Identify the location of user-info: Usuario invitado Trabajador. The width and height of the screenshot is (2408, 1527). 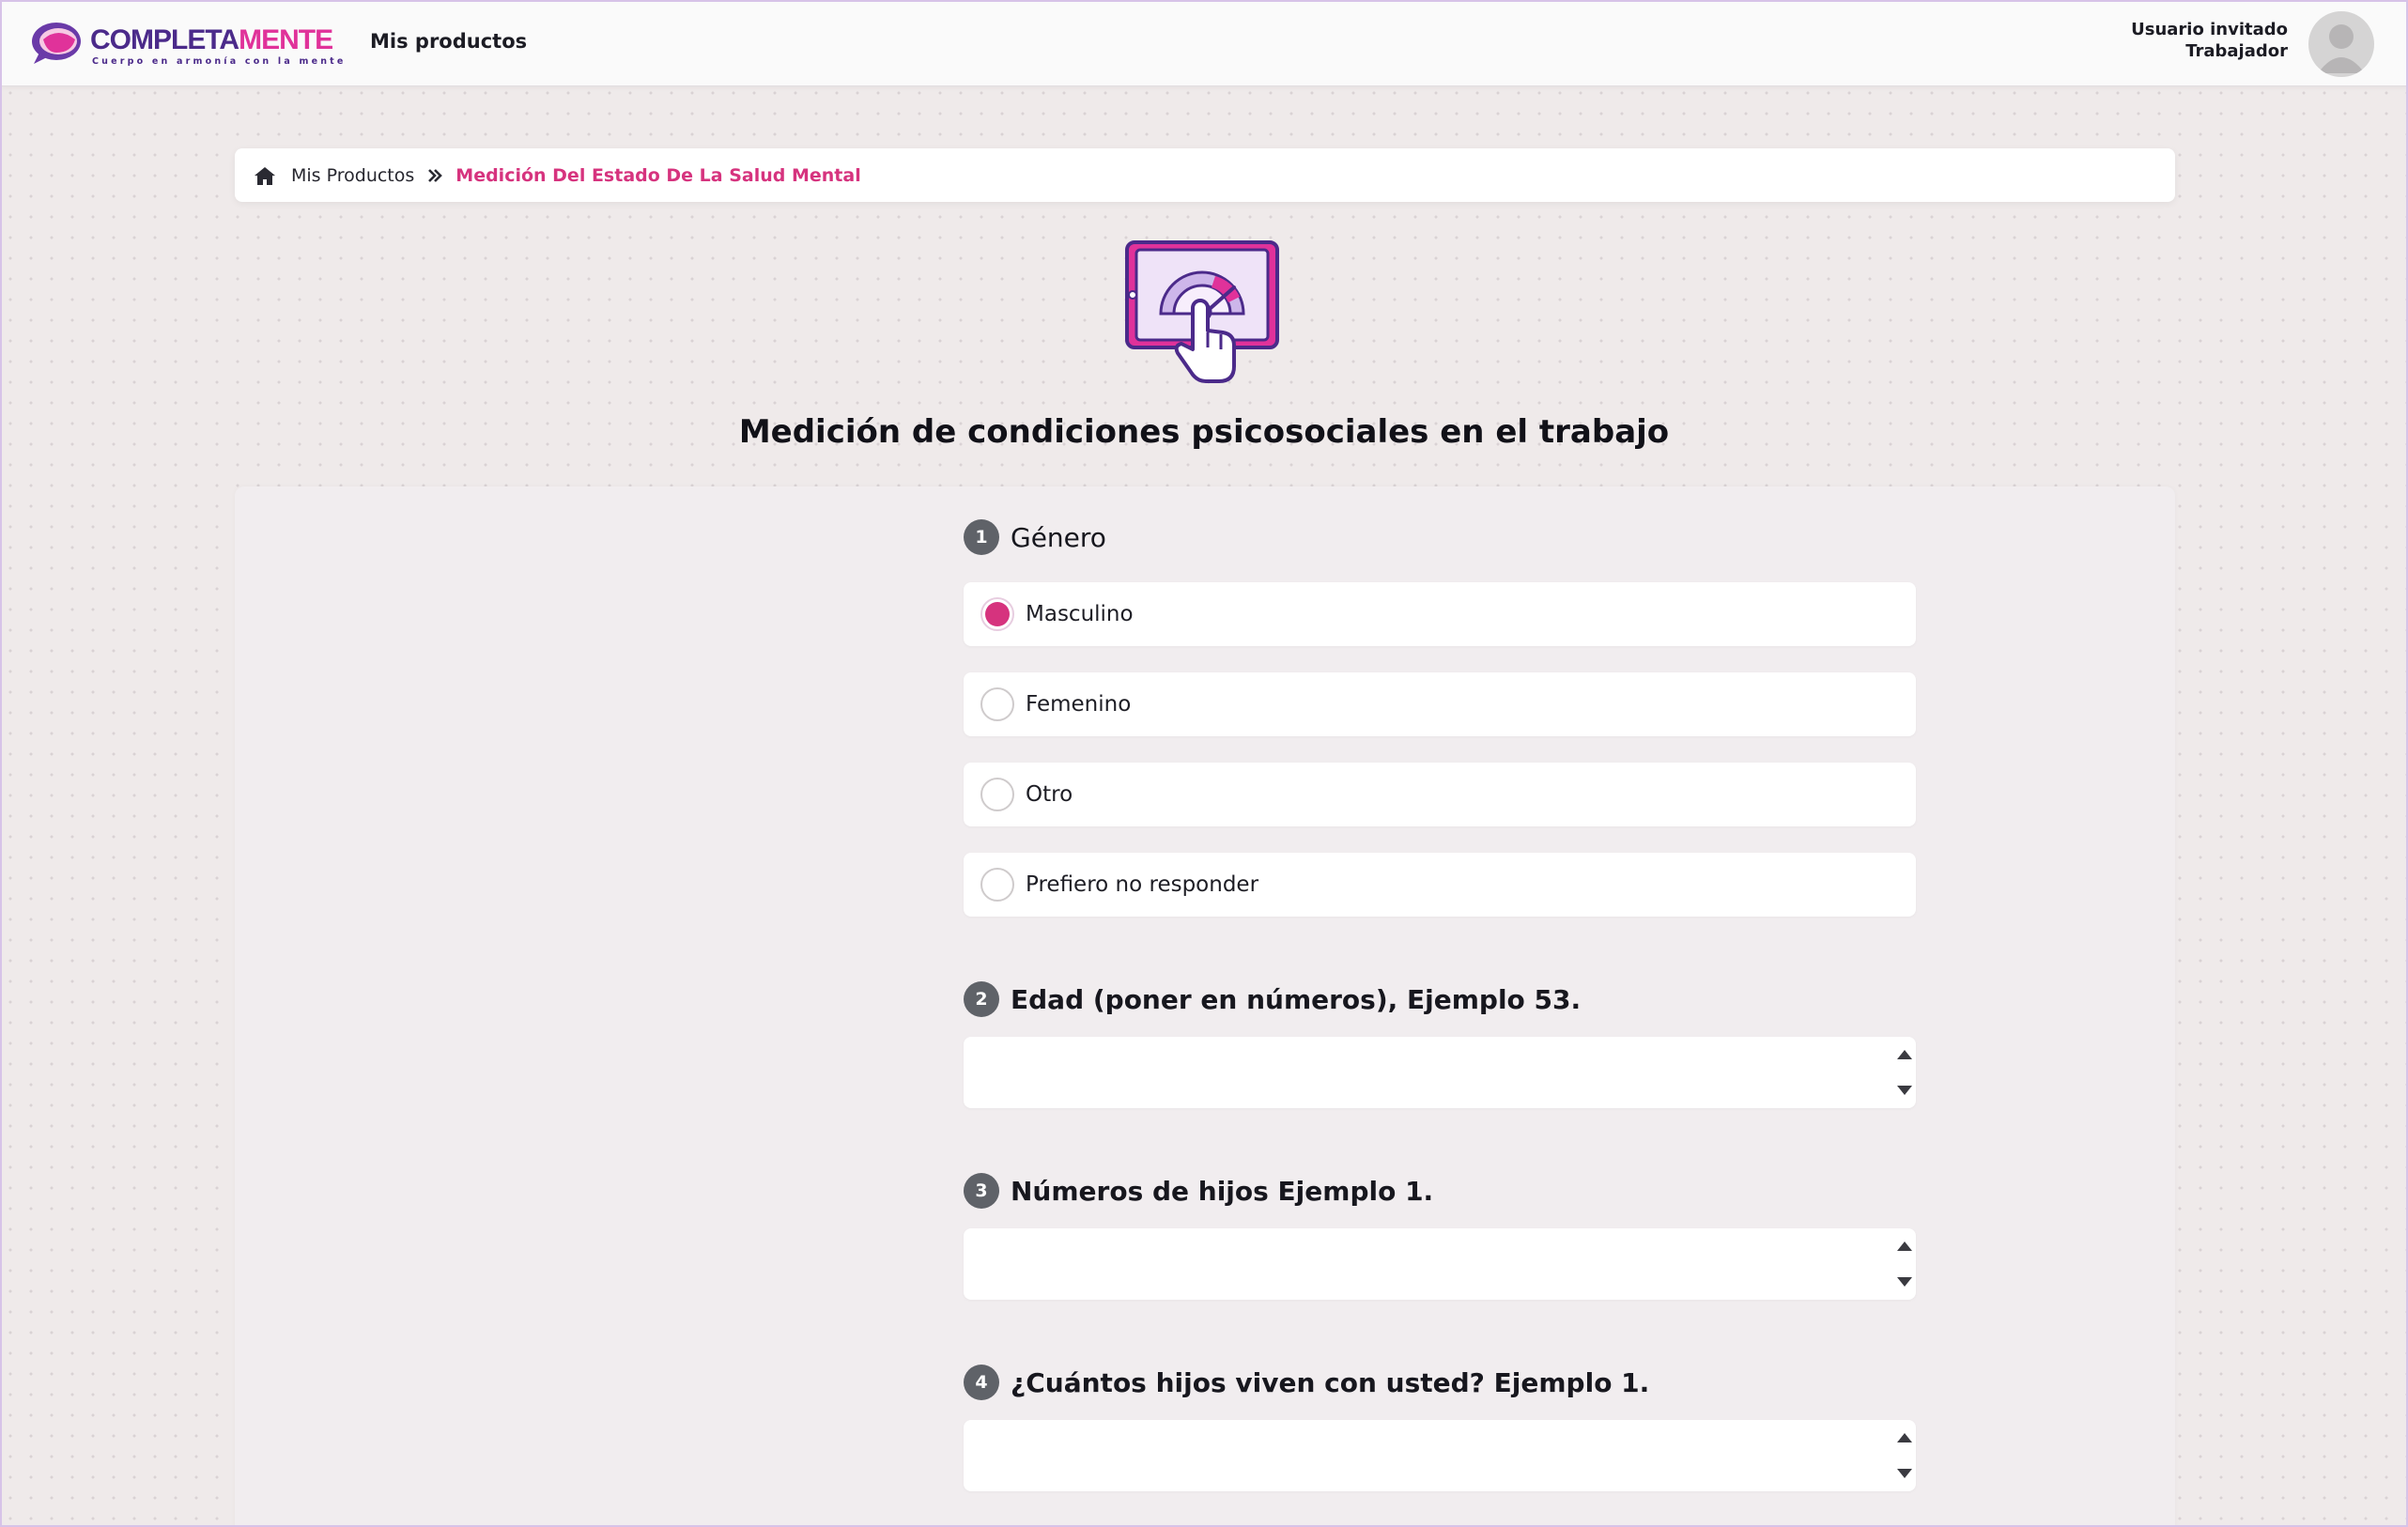
(2209, 41).